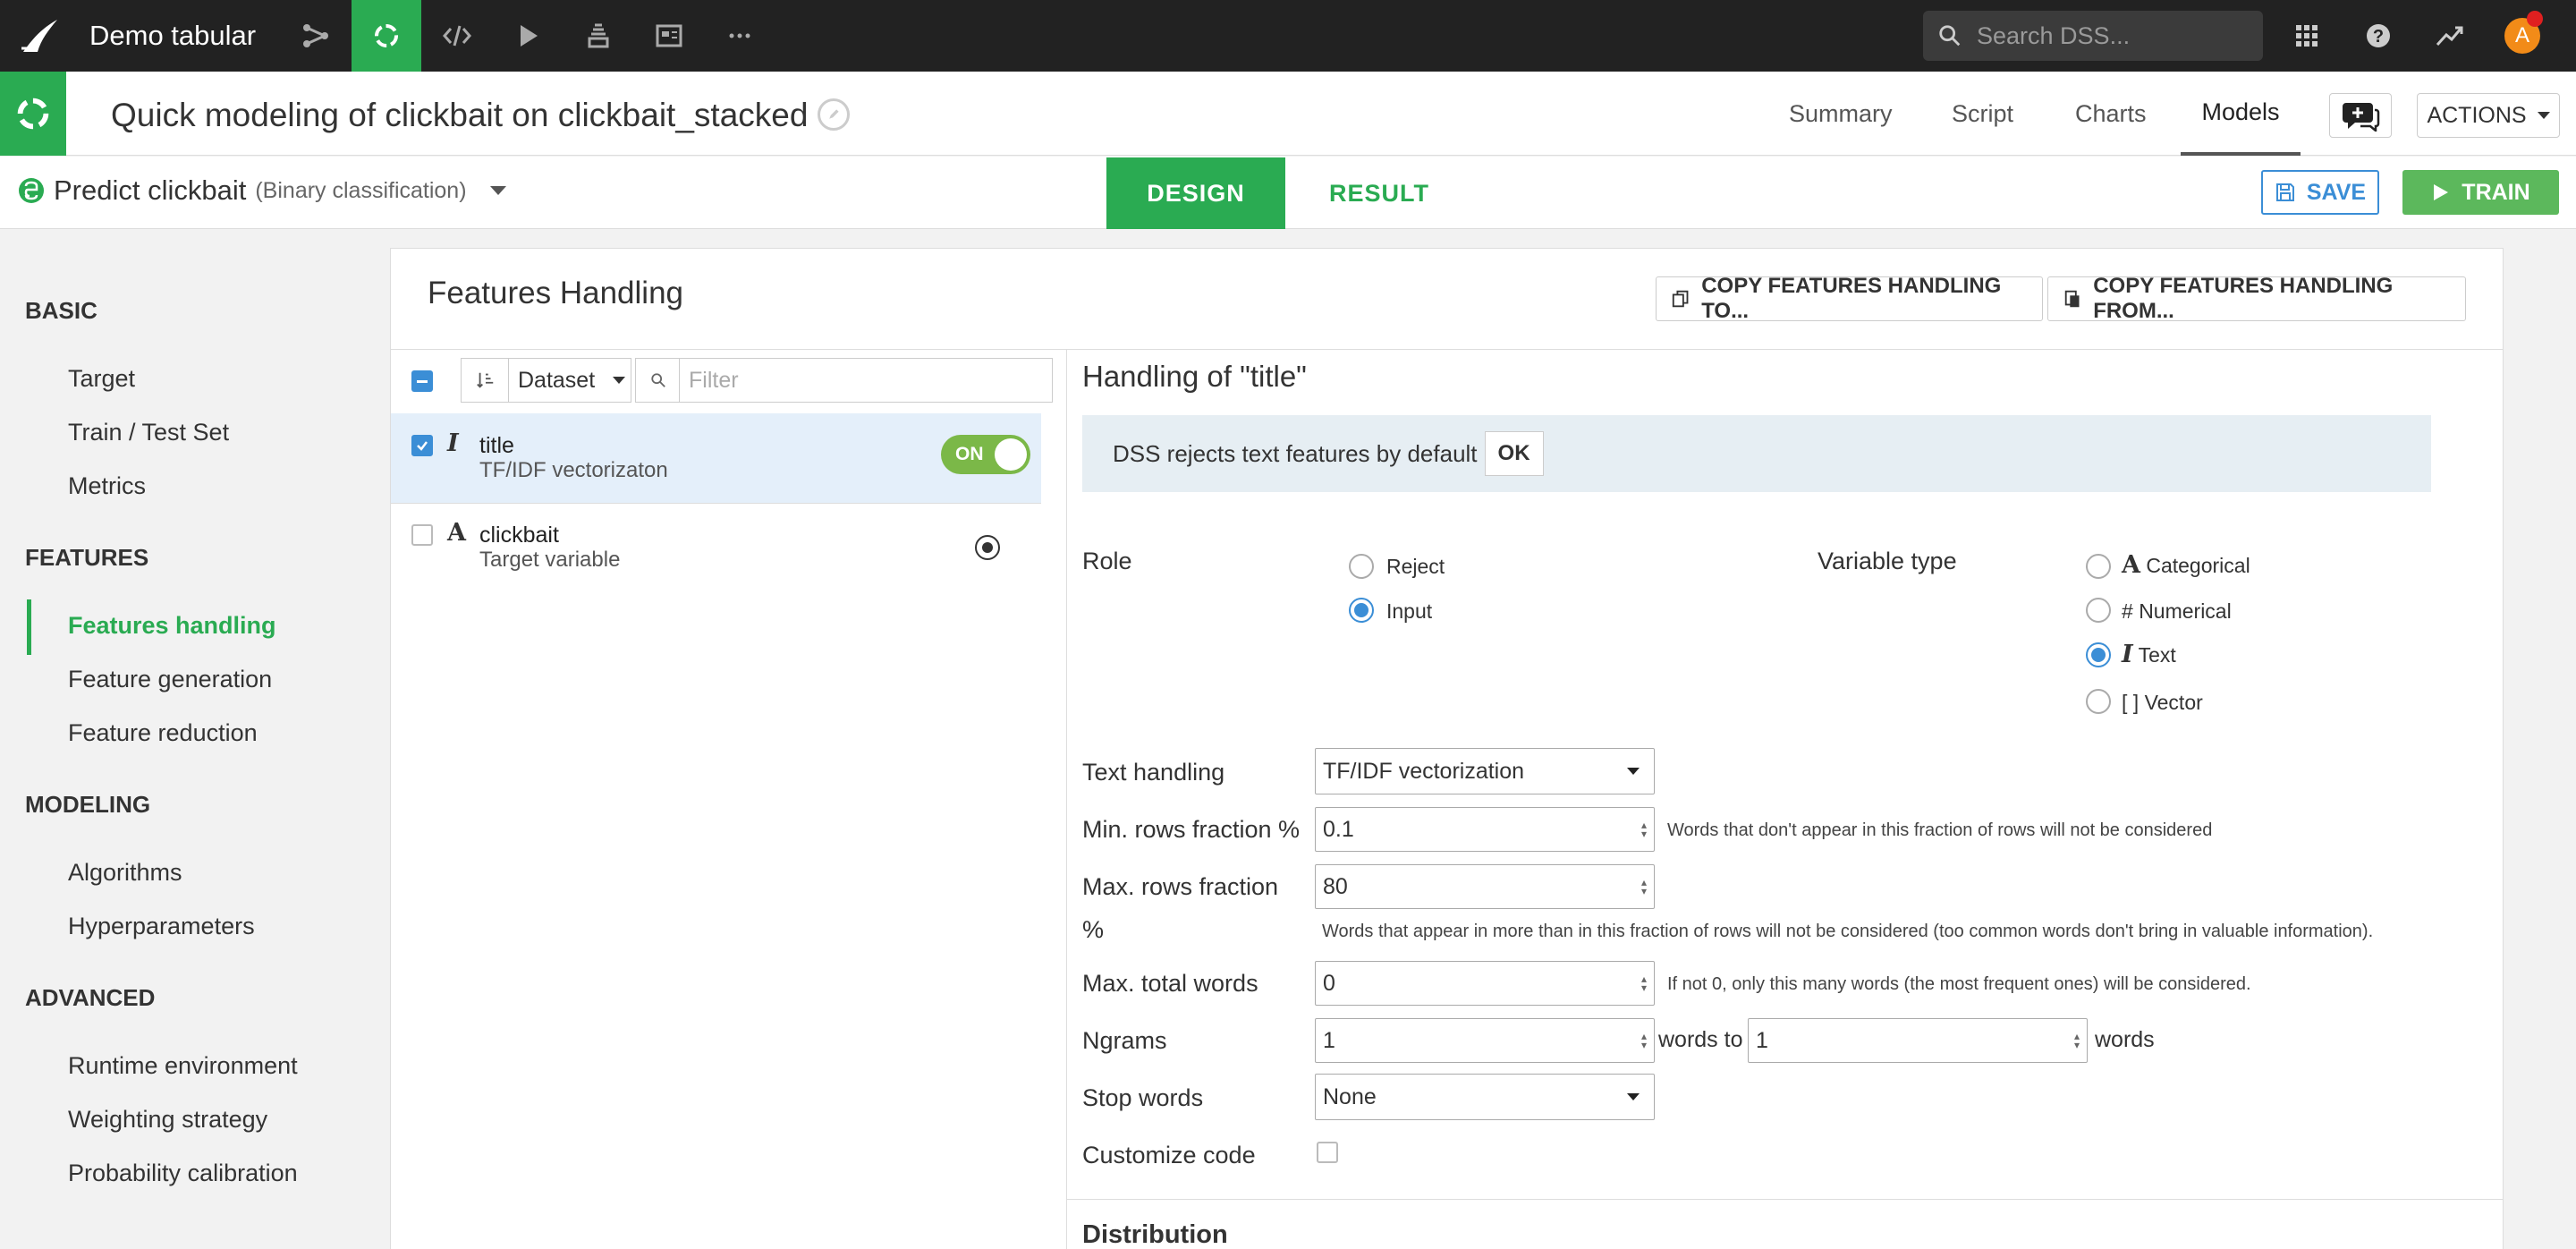 This screenshot has width=2576, height=1249. Describe the element at coordinates (1680, 299) in the screenshot. I see `copy-icon` at that location.